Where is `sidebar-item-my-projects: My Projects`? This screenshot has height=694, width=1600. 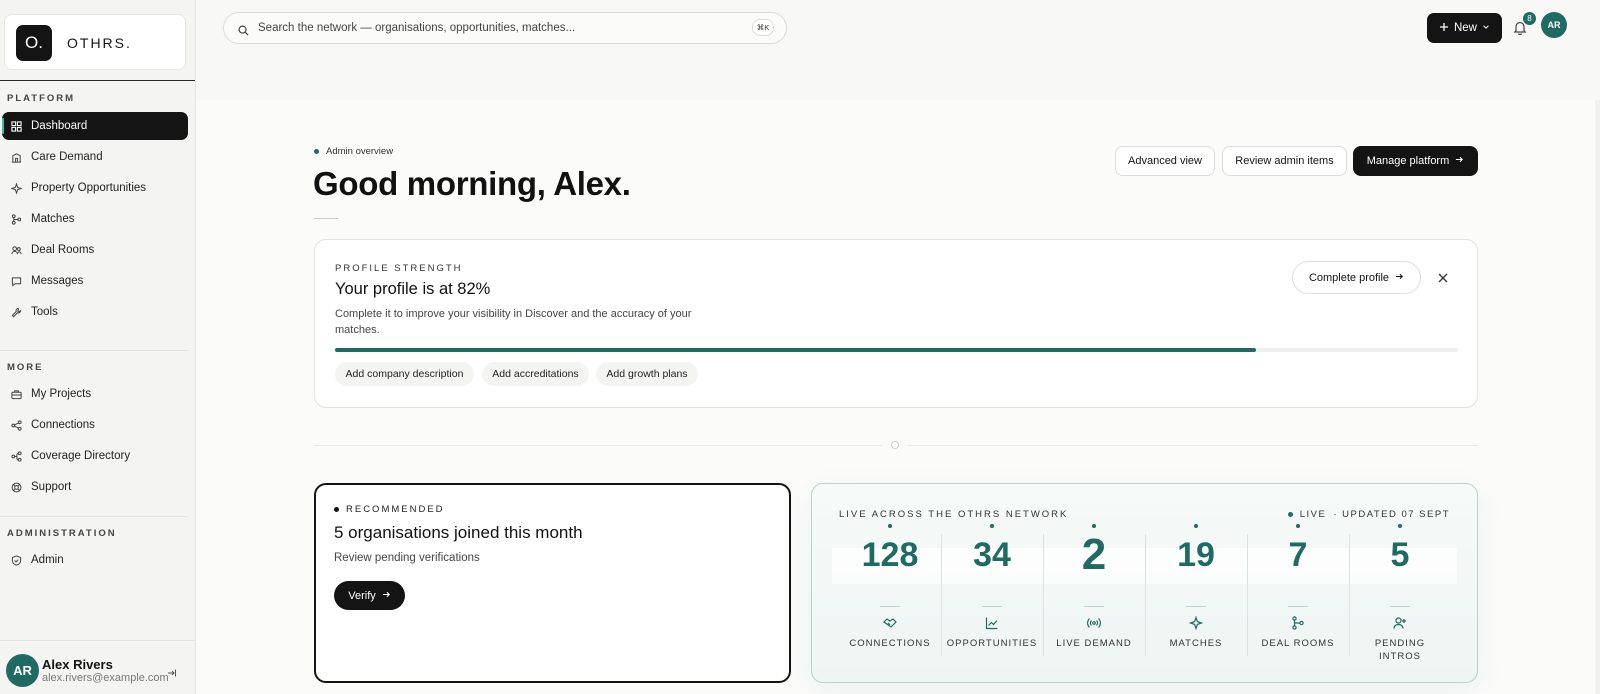 sidebar-item-my-projects: My Projects is located at coordinates (95, 394).